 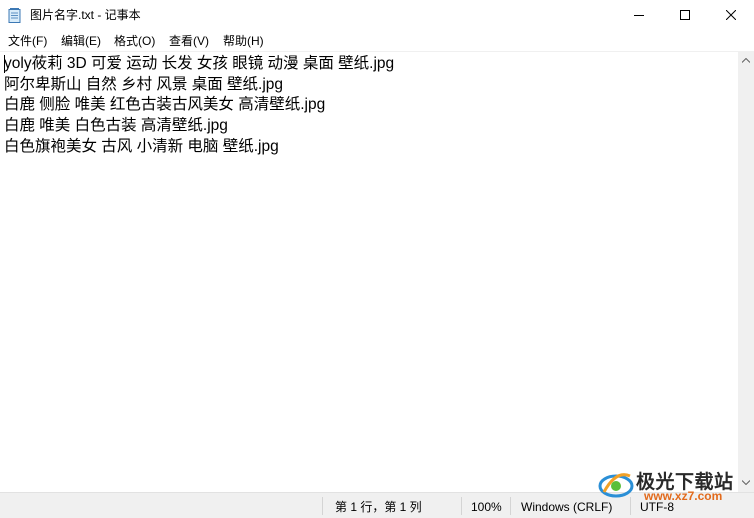 What do you see at coordinates (616, 485) in the screenshot?
I see `watermark-logo-icon` at bounding box center [616, 485].